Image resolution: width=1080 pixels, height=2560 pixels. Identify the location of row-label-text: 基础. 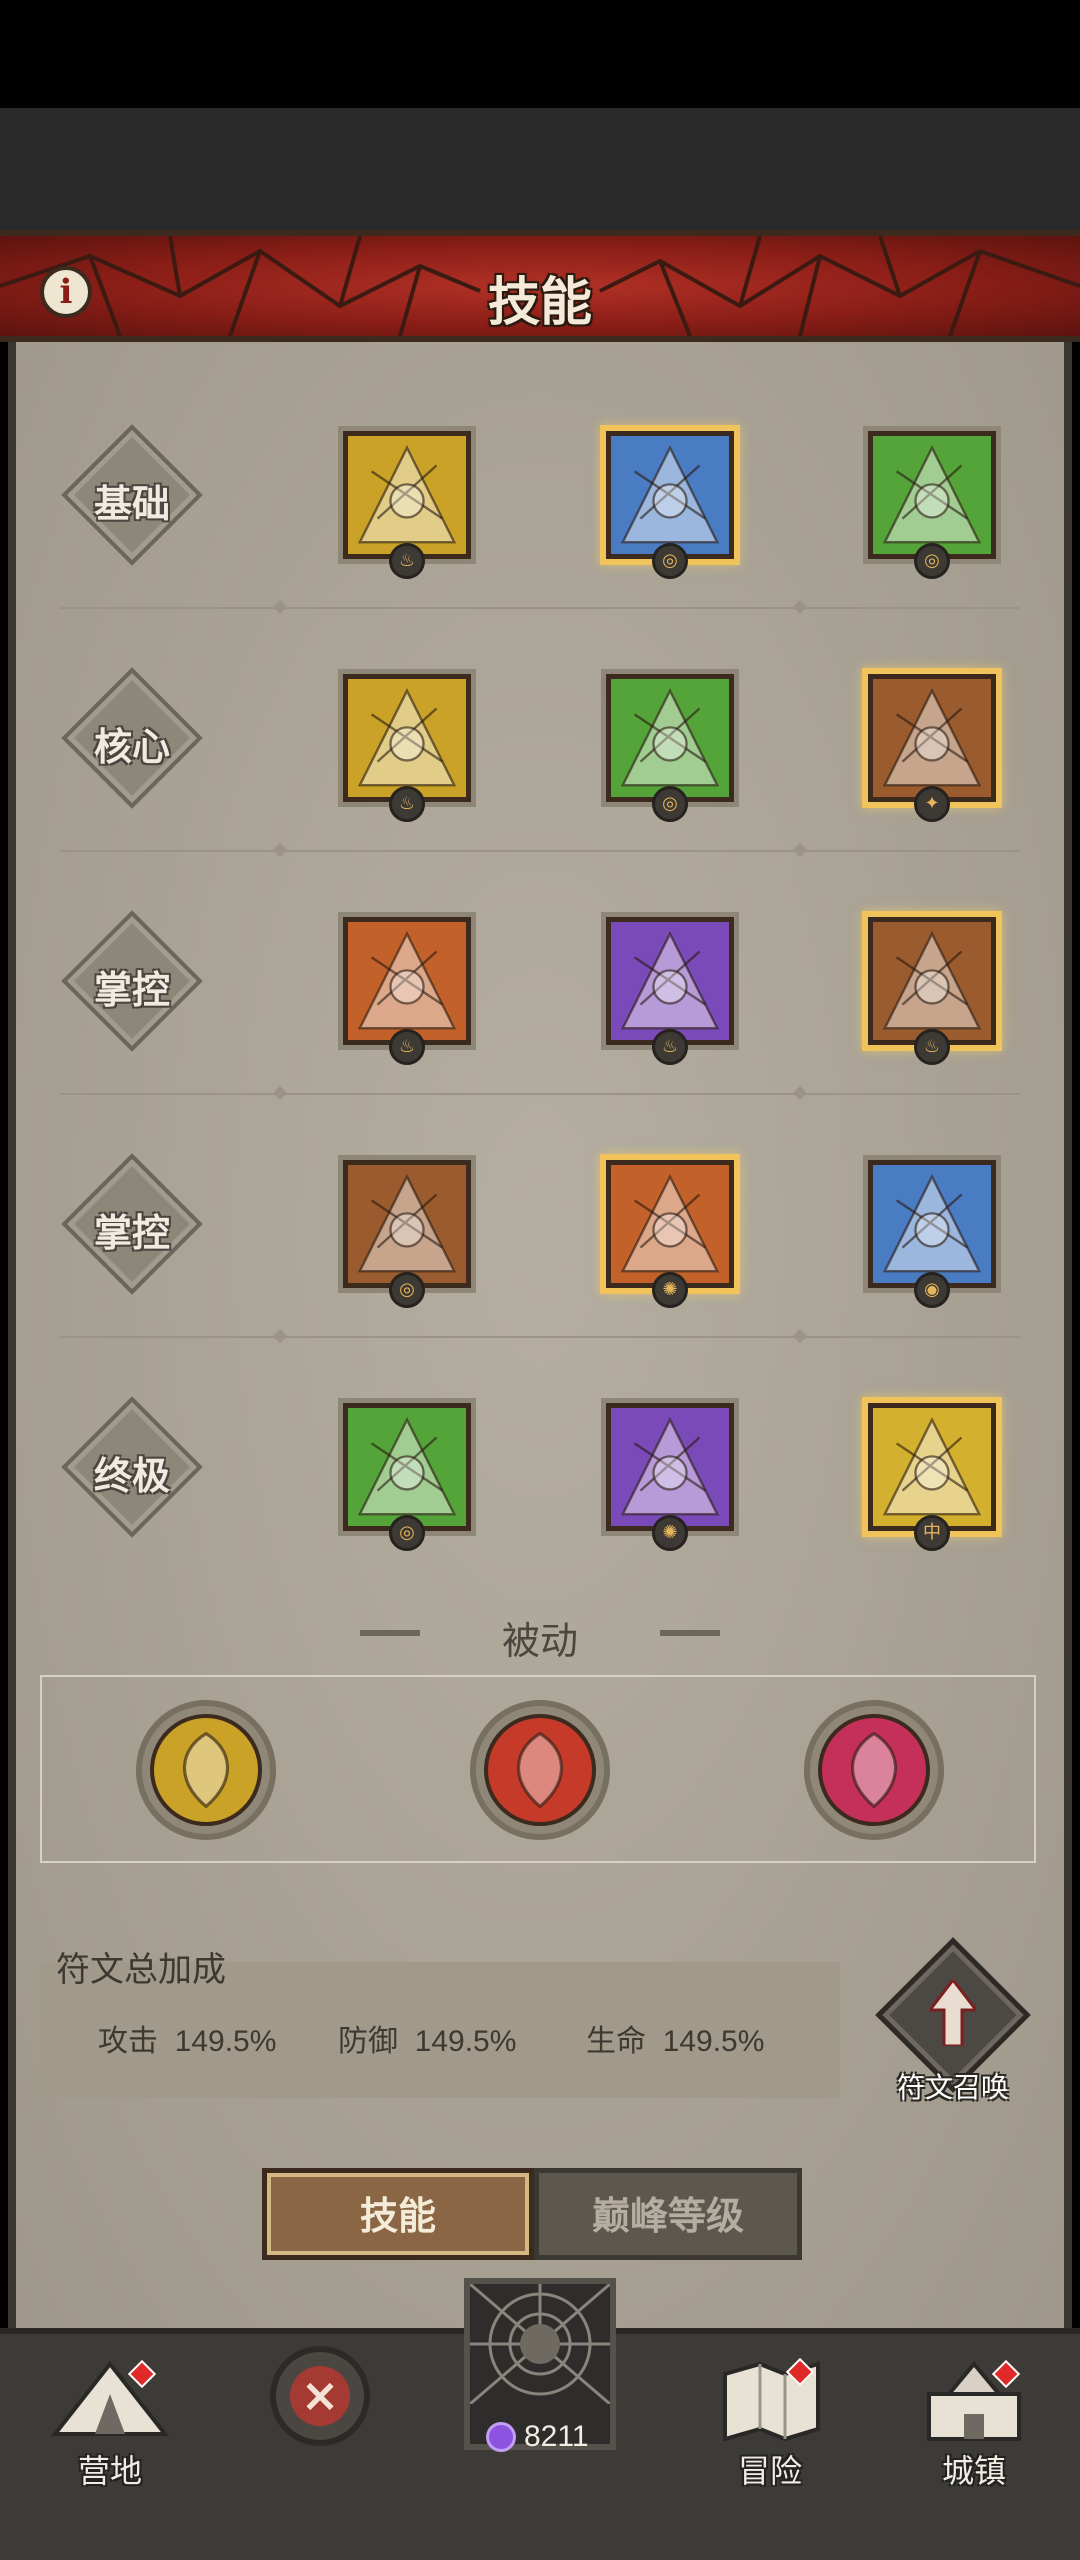
(131, 505).